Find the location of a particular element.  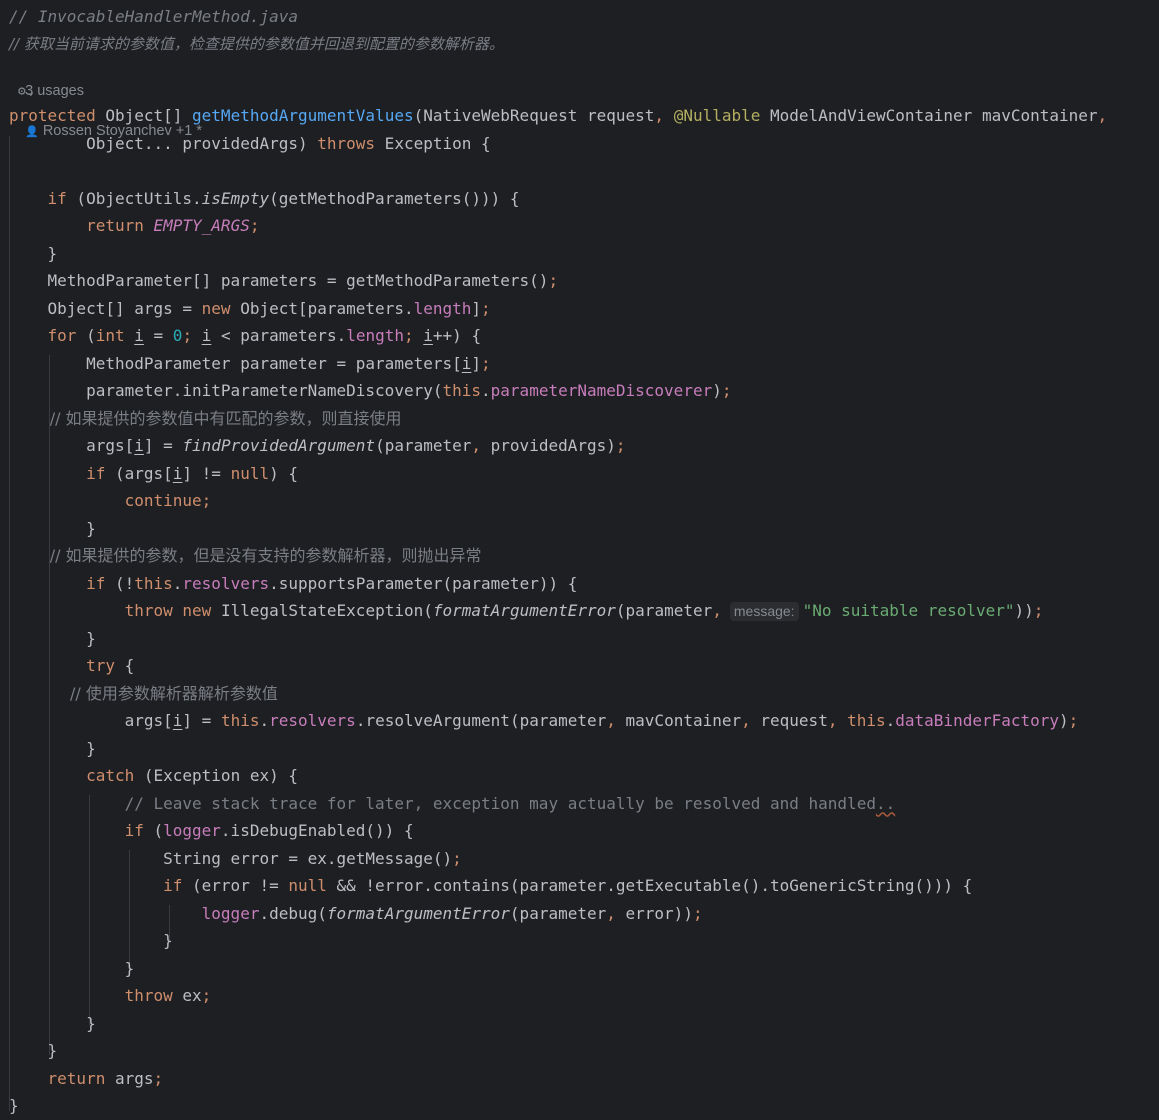

code-token: providedArgs) is located at coordinates (553, 445).